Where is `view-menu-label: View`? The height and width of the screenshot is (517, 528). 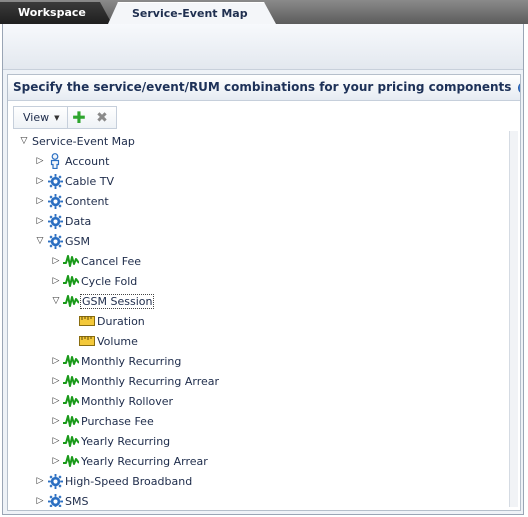
view-menu-label: View is located at coordinates (36, 117).